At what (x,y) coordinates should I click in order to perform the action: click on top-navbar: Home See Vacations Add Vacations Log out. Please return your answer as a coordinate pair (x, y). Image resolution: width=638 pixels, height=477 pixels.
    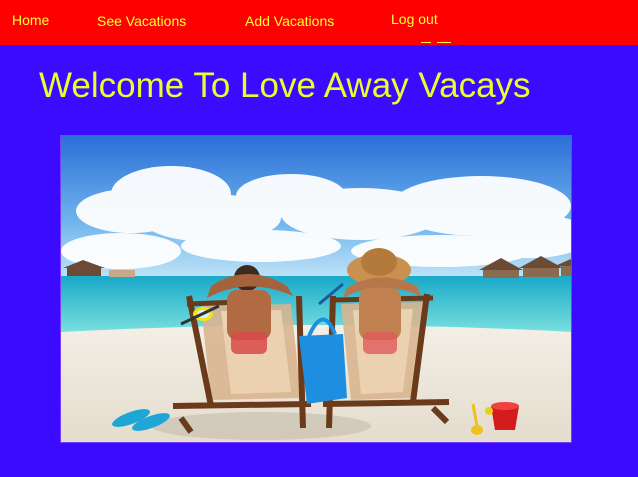
    Looking at the image, I should click on (319, 22).